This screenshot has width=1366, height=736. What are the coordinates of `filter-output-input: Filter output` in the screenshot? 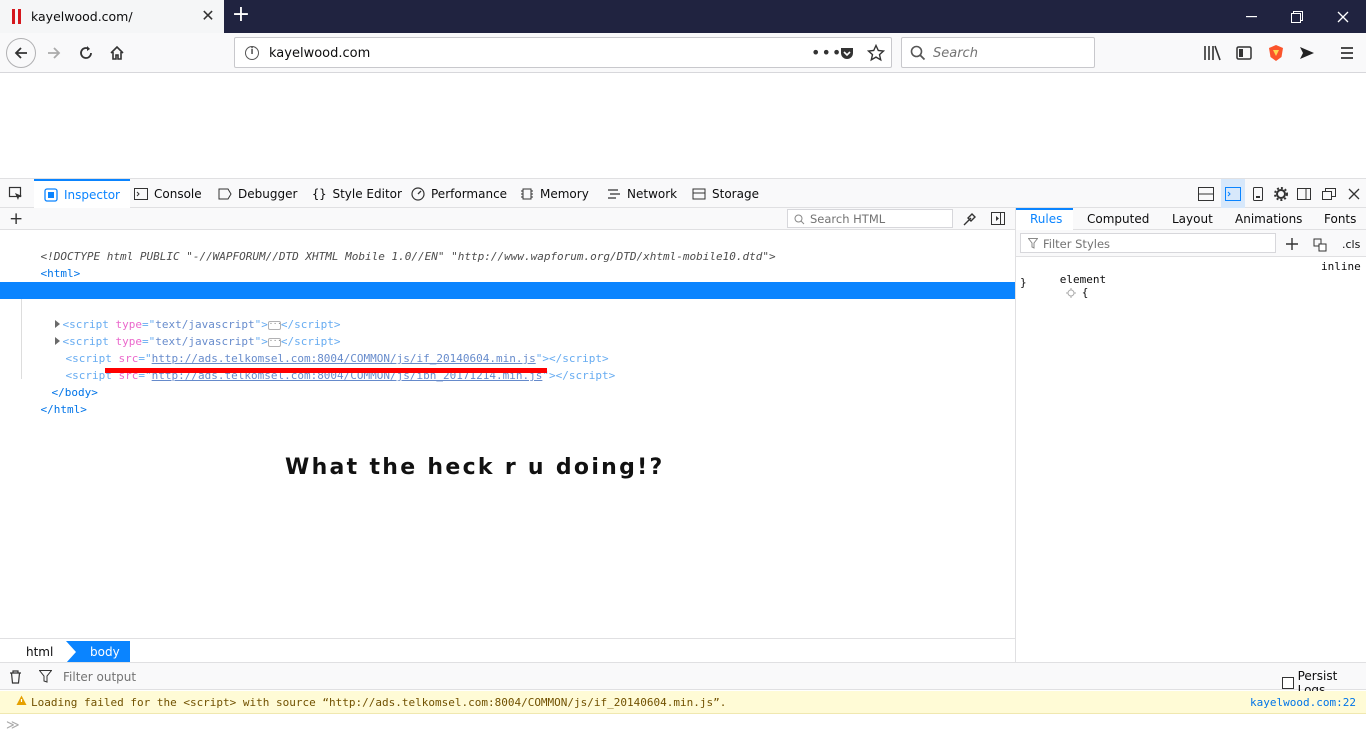 It's located at (99, 677).